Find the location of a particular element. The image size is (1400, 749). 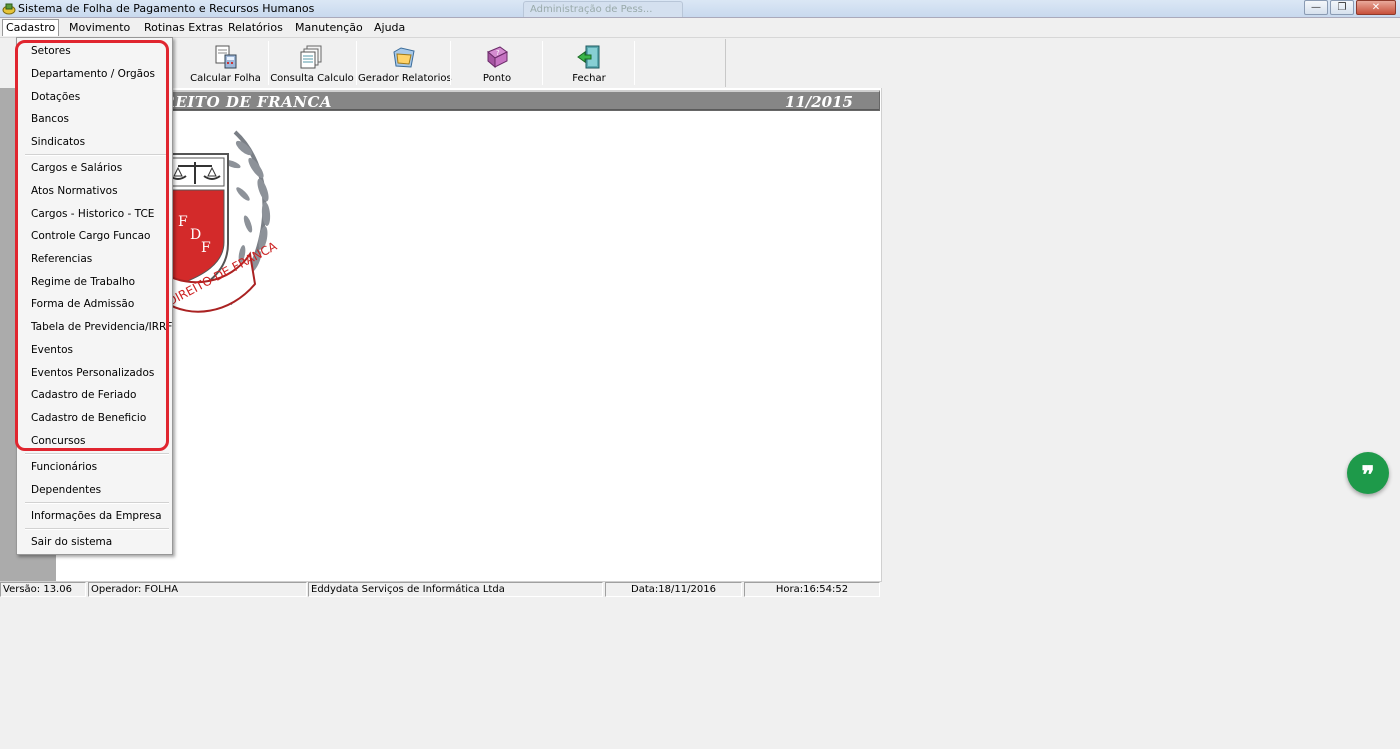

consulta-calculo-button: Consulta Calculo is located at coordinates (312, 63).